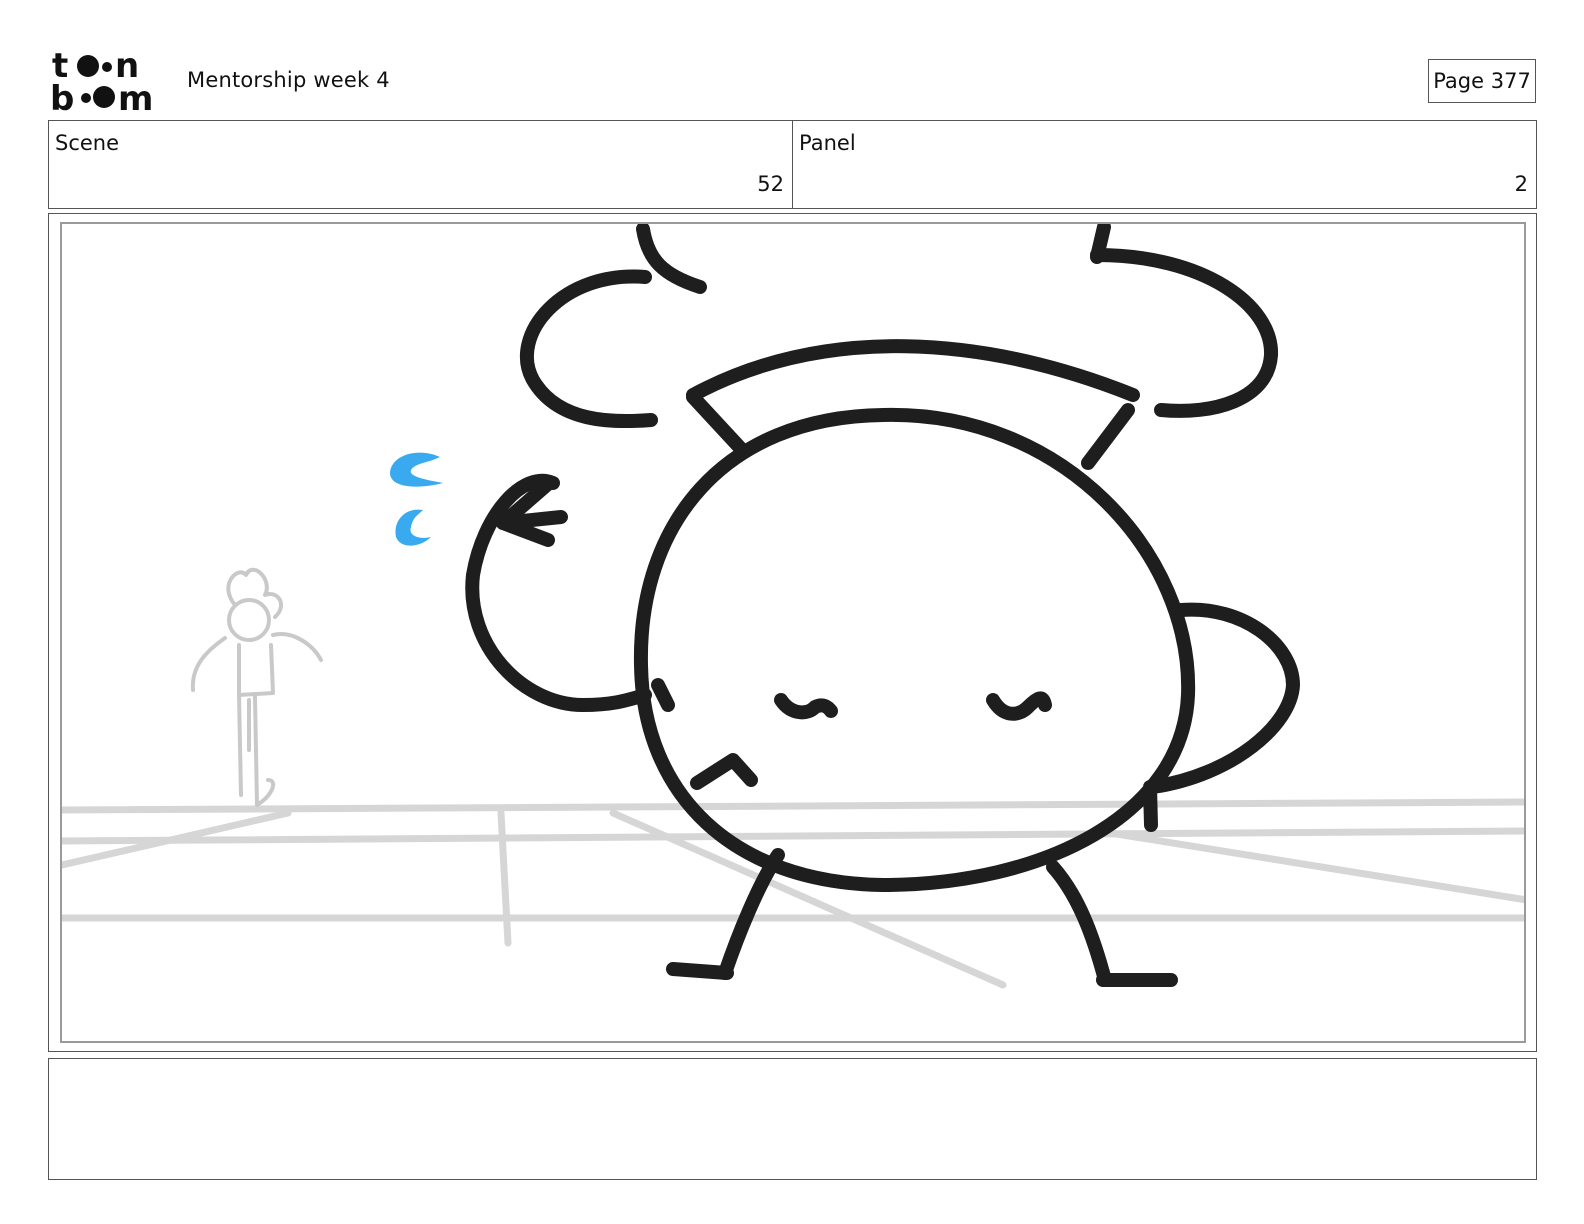 The height and width of the screenshot is (1224, 1584). What do you see at coordinates (1164, 164) in the screenshot?
I see `panel-cell: Panel 2` at bounding box center [1164, 164].